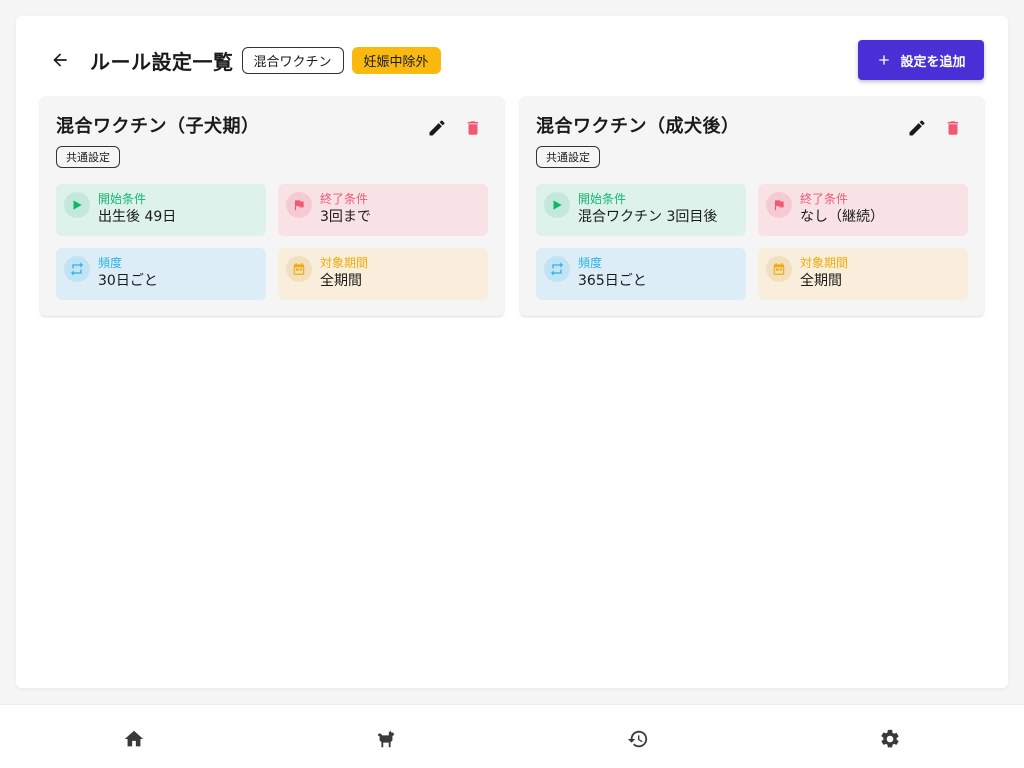  I want to click on nav-history-button, so click(638, 739).